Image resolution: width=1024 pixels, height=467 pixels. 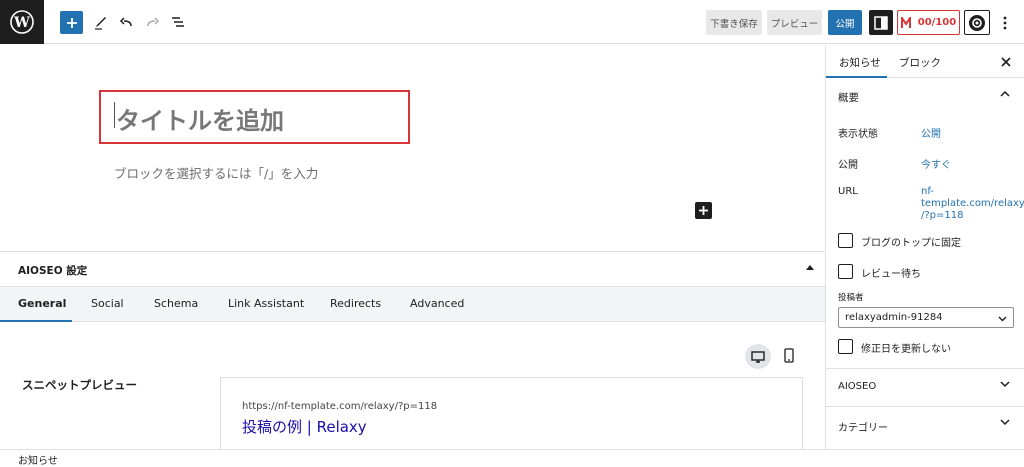 What do you see at coordinates (891, 274) in the screenshot?
I see `pending-review-label: レビュー待ち` at bounding box center [891, 274].